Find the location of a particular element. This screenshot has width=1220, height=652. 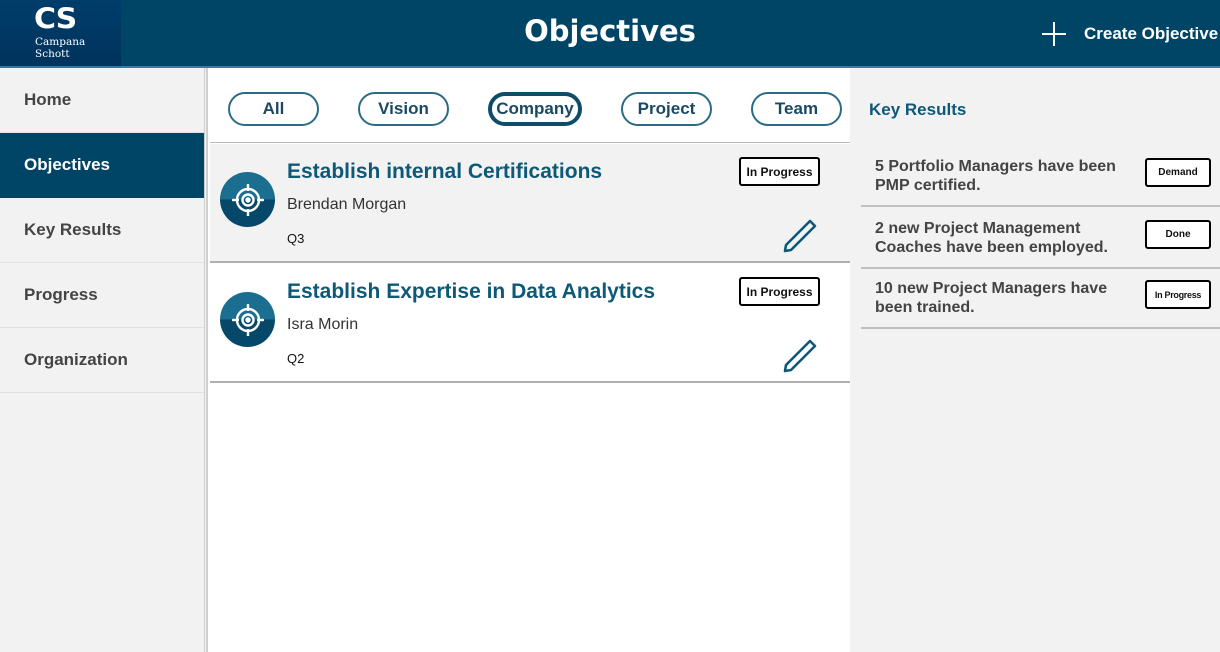

objective-owner: Isra Morin is located at coordinates (323, 324).